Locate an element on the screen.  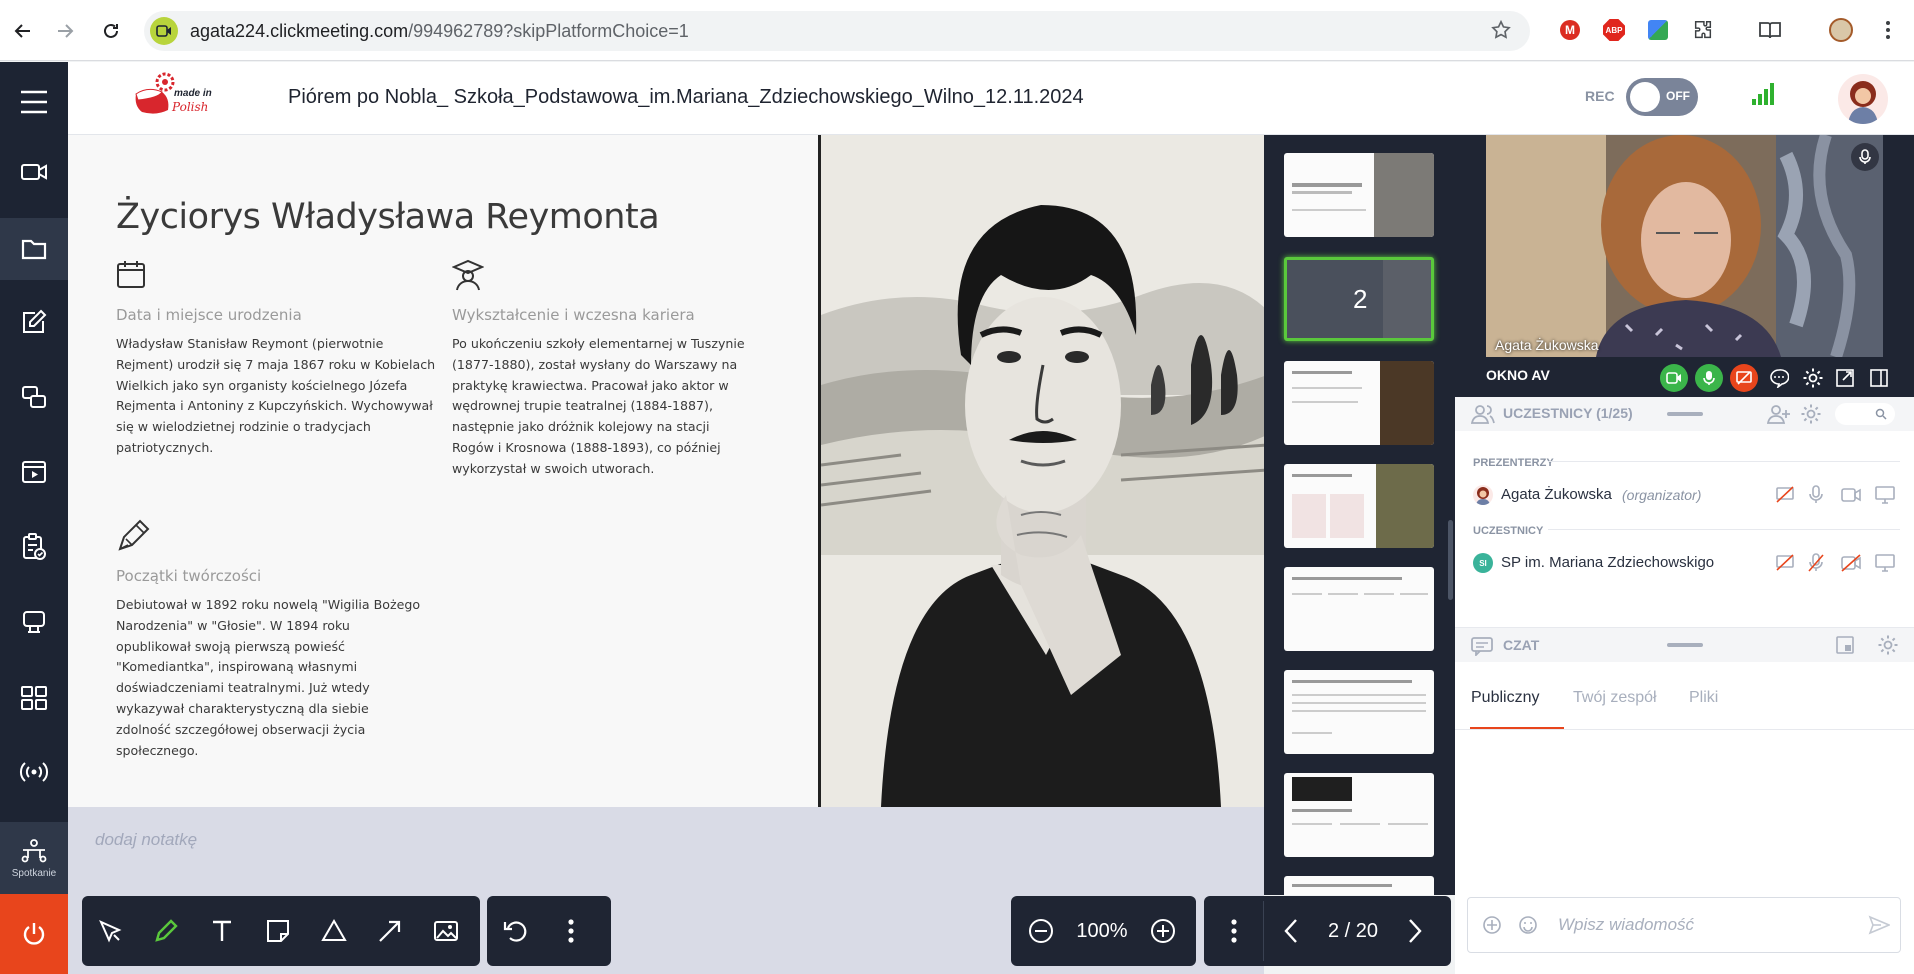
section-heading: Początki twórczości is located at coordinates (189, 576).